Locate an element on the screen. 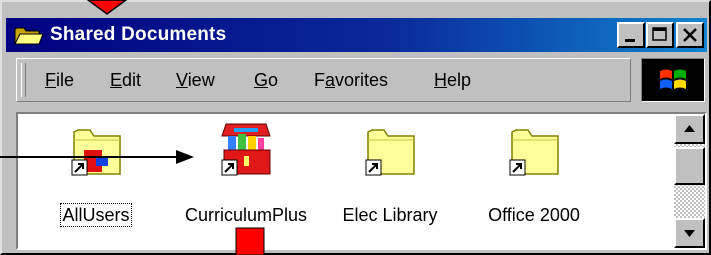  windows-logo-icon is located at coordinates (673, 79).